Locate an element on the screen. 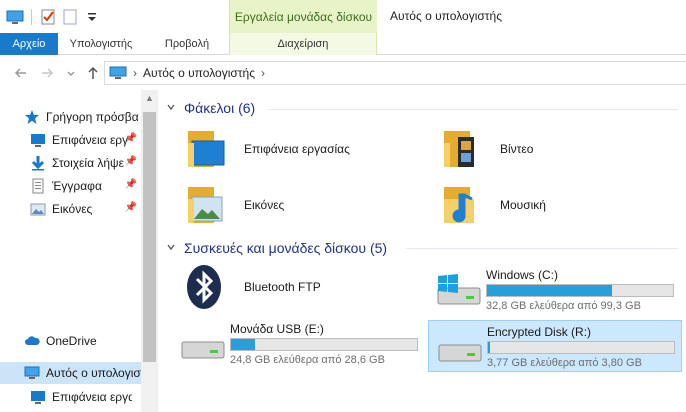 The image size is (686, 412). ribbon-tabs: Αρχείο Υπολογιστής Προβολή Διαχείριση is located at coordinates (343, 44).